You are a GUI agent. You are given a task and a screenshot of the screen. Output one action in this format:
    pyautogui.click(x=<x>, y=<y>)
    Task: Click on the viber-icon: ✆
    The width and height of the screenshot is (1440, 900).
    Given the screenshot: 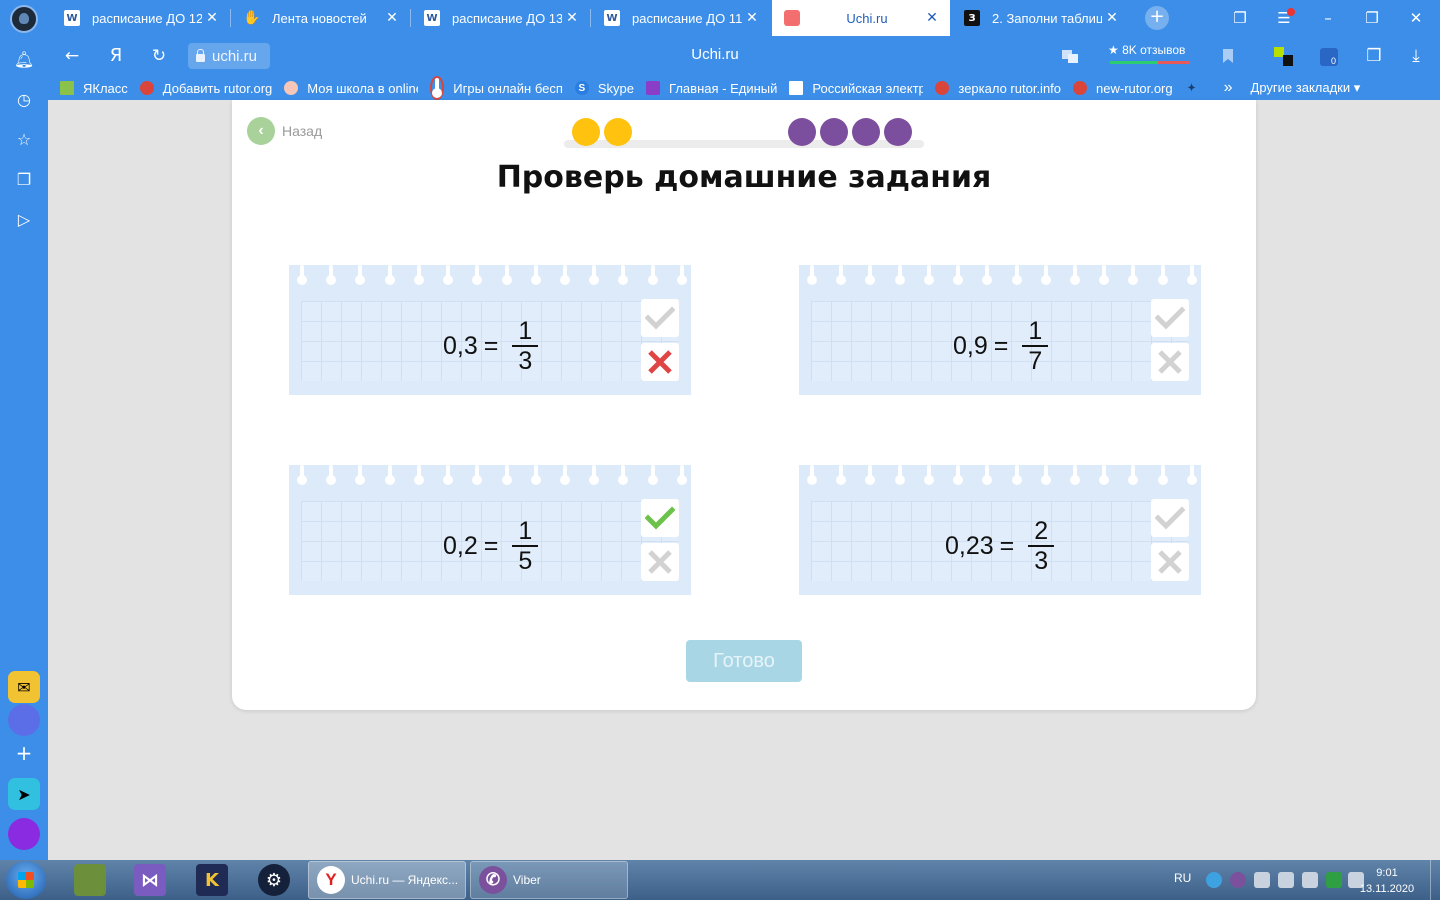 What is the action you would take?
    pyautogui.click(x=493, y=880)
    